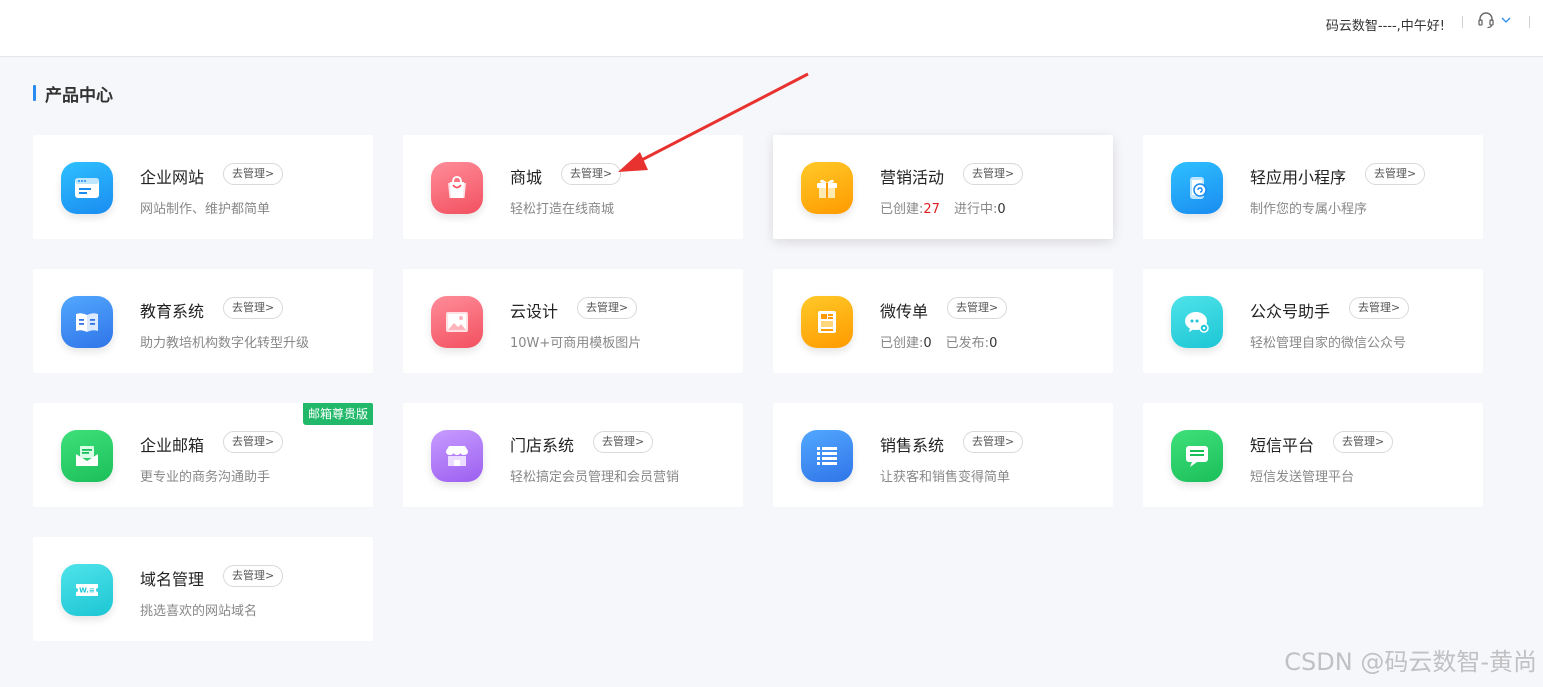 This screenshot has width=1543, height=687. I want to click on product-name: 域名管理, so click(172, 579).